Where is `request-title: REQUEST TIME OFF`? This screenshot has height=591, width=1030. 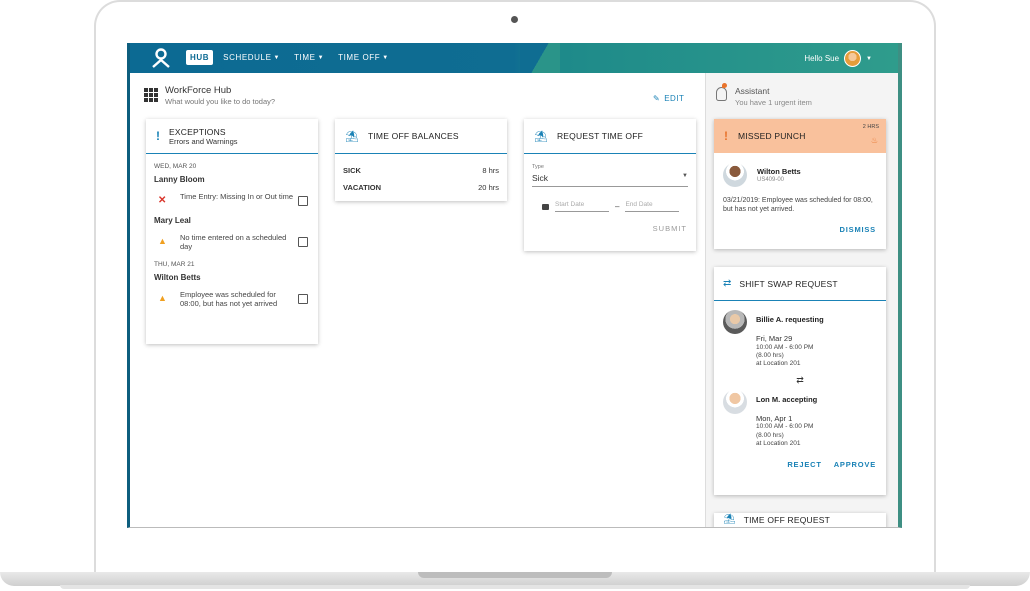
request-title: REQUEST TIME OFF is located at coordinates (599, 136).